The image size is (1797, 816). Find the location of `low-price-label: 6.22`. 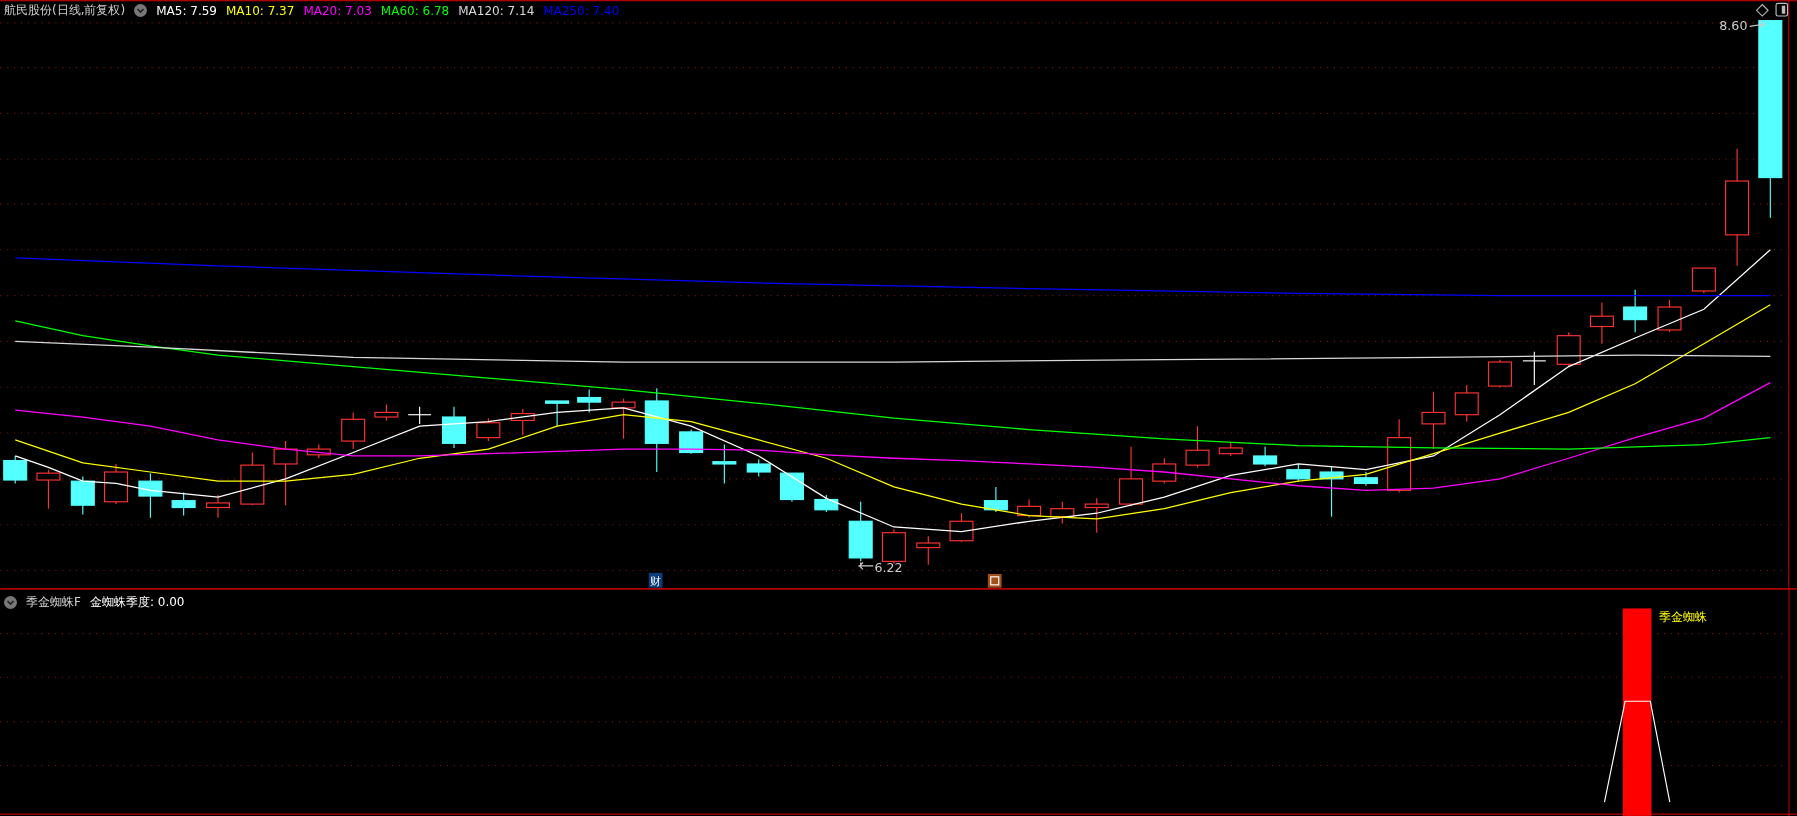

low-price-label: 6.22 is located at coordinates (888, 567).